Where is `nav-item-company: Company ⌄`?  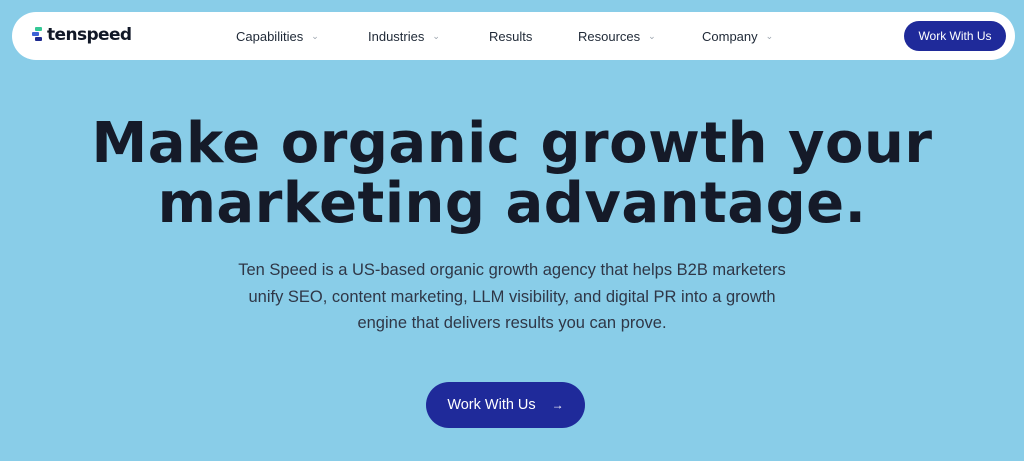
nav-item-company: Company ⌄ is located at coordinates (737, 36).